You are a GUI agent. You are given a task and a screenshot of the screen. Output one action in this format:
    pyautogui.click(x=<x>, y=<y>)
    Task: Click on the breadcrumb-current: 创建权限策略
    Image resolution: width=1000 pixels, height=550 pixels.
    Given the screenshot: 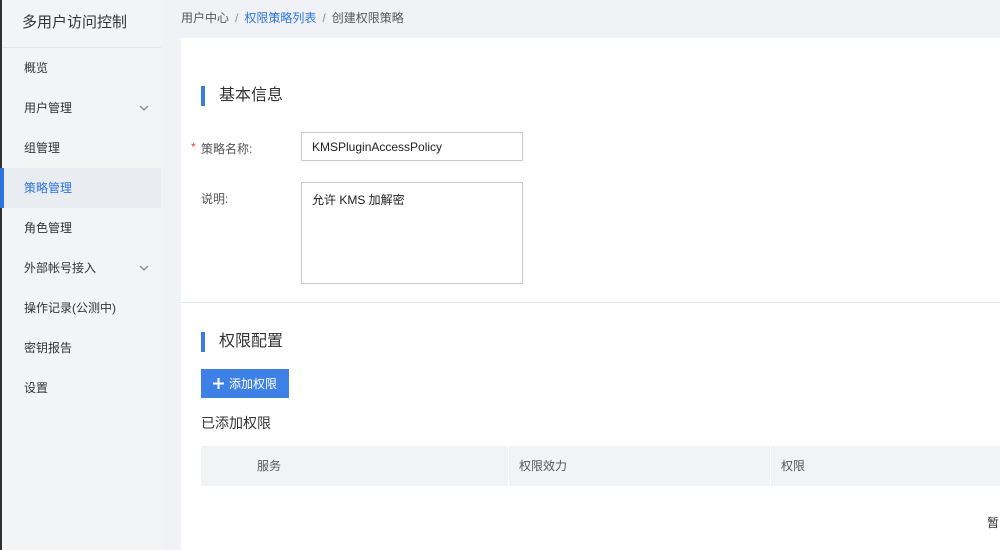 What is the action you would take?
    pyautogui.click(x=367, y=18)
    